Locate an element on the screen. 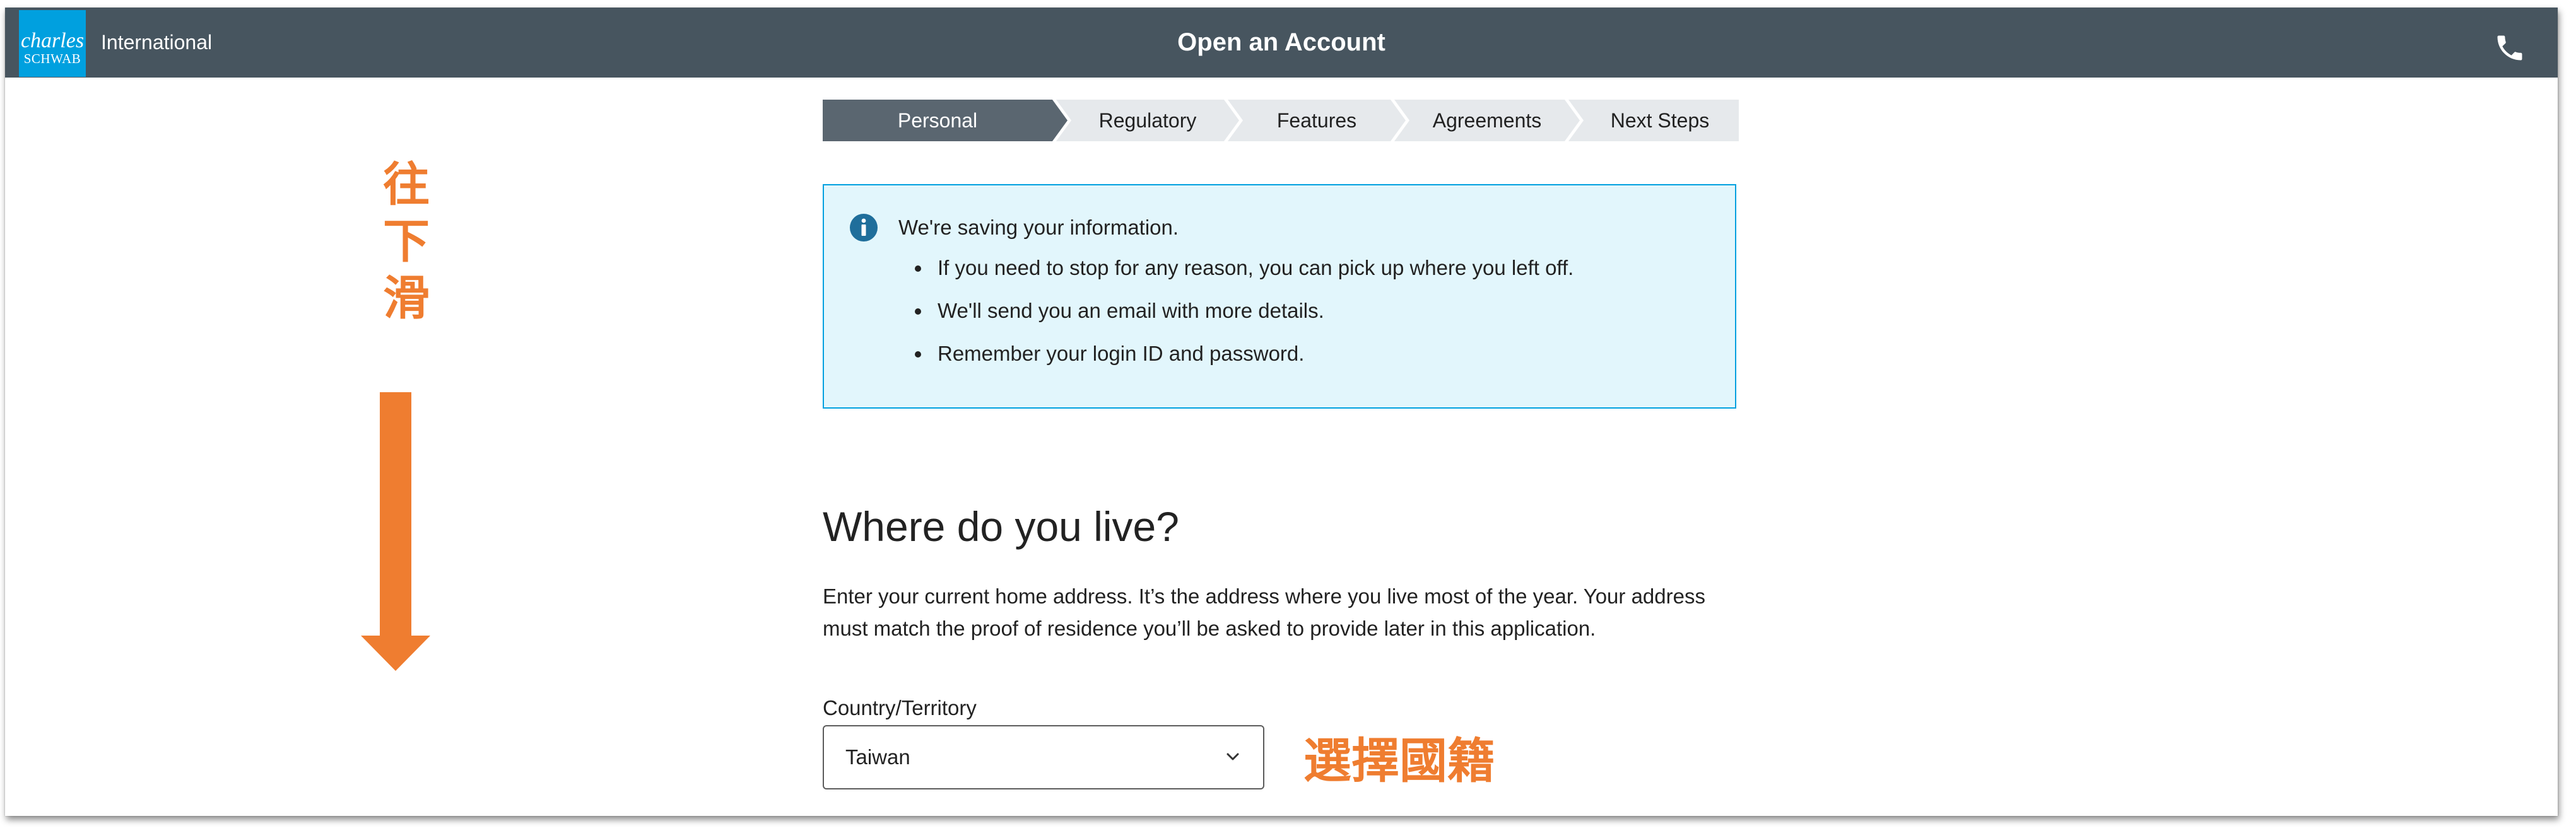 The width and height of the screenshot is (2576, 838). country-select-value: Taiwan is located at coordinates (877, 757).